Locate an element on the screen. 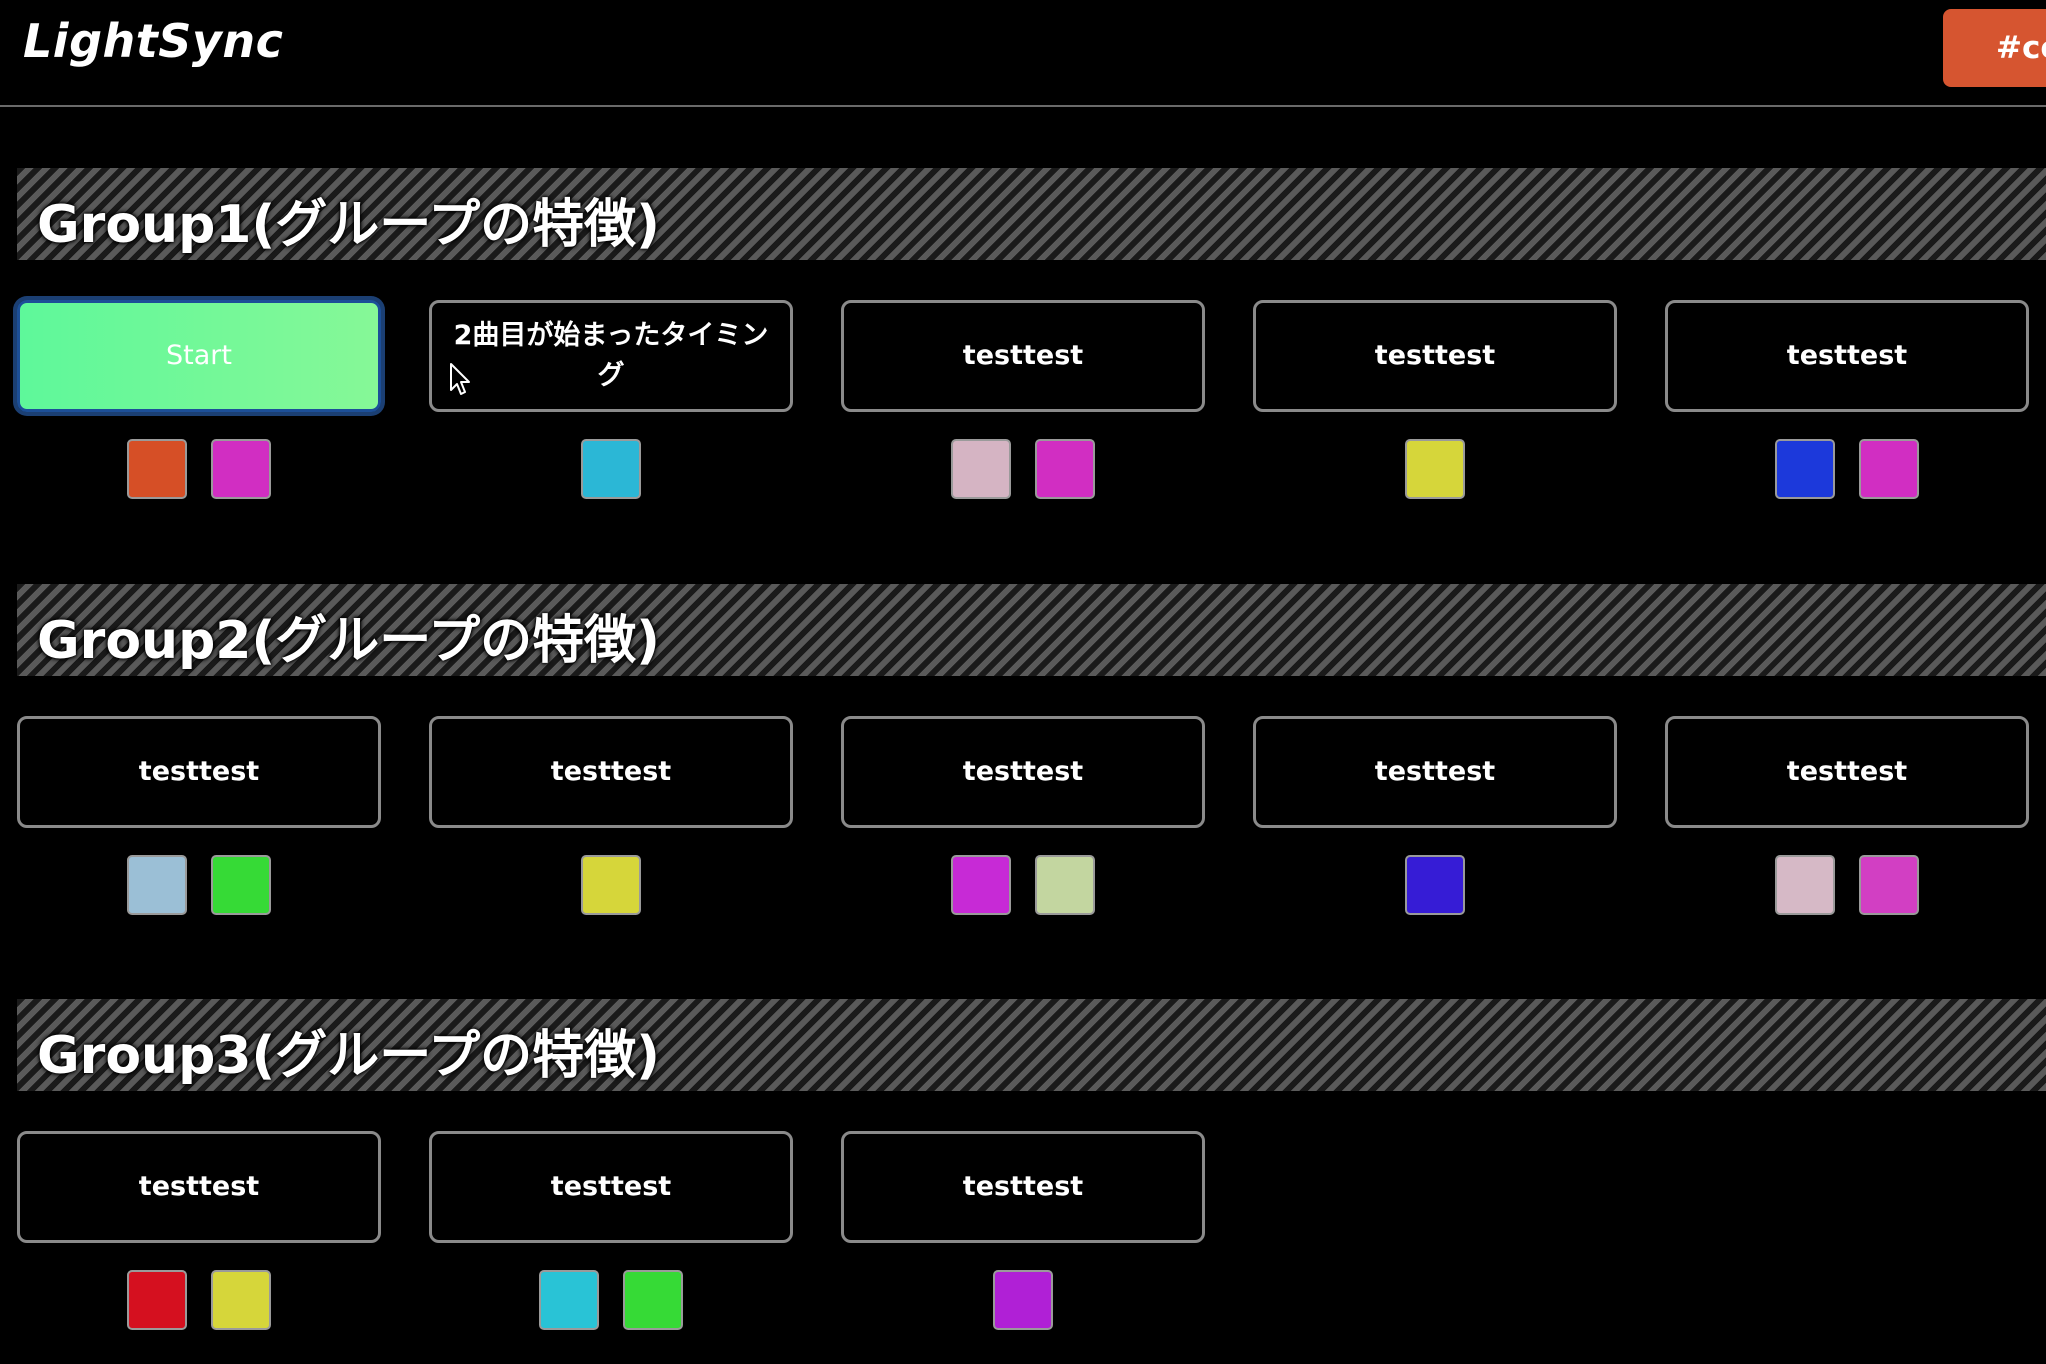 The height and width of the screenshot is (1364, 2046). group-title: Group3(グループの特徴) is located at coordinates (348, 1056).